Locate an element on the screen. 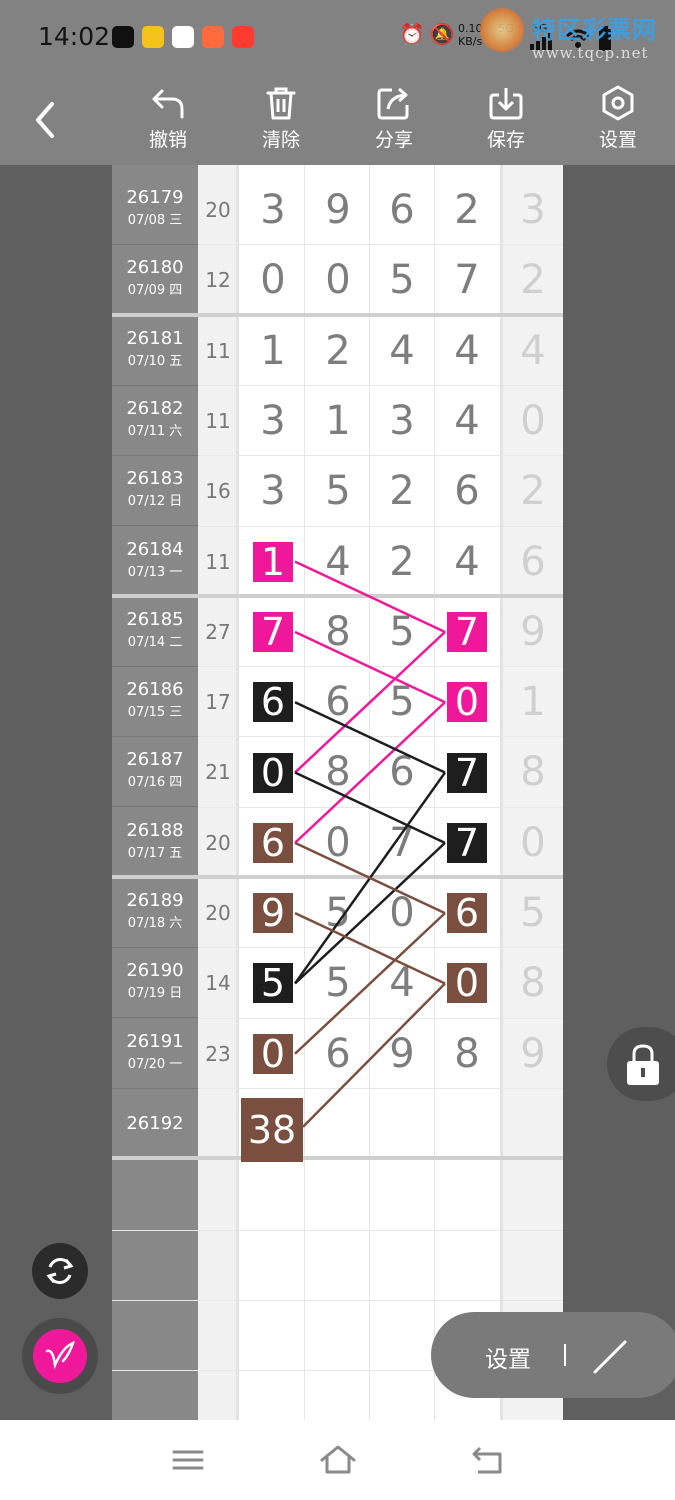 The image size is (675, 1500). lock-icon is located at coordinates (643, 1064).